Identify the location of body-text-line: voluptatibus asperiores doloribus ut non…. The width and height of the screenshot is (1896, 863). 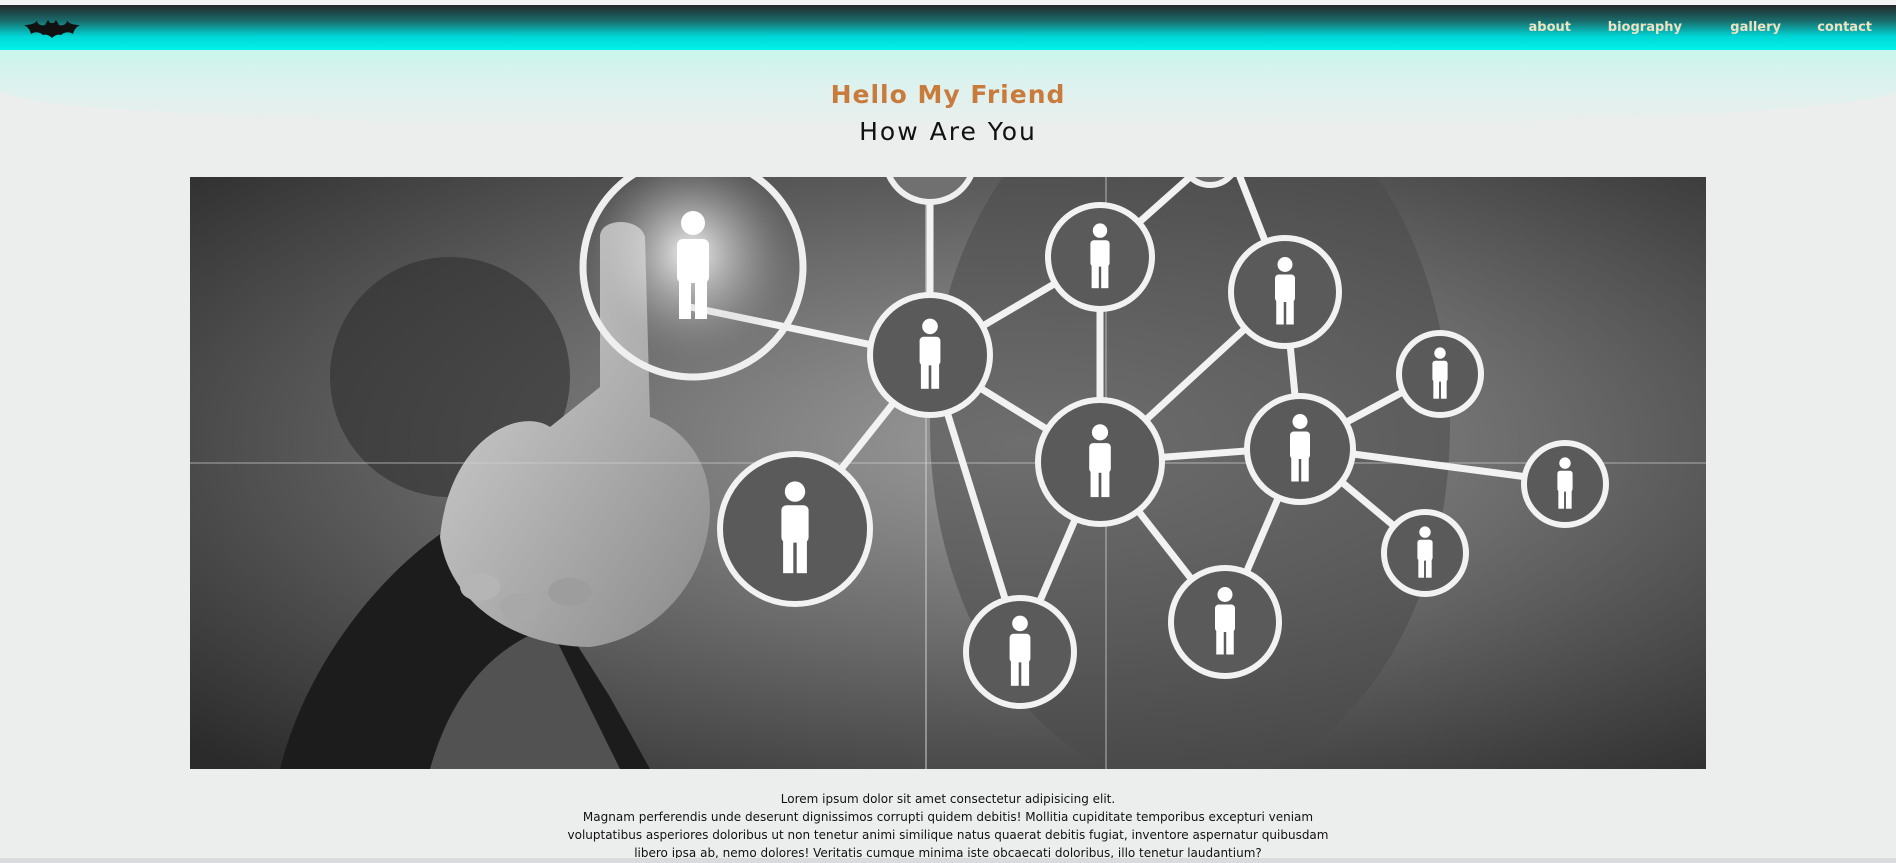
(948, 835).